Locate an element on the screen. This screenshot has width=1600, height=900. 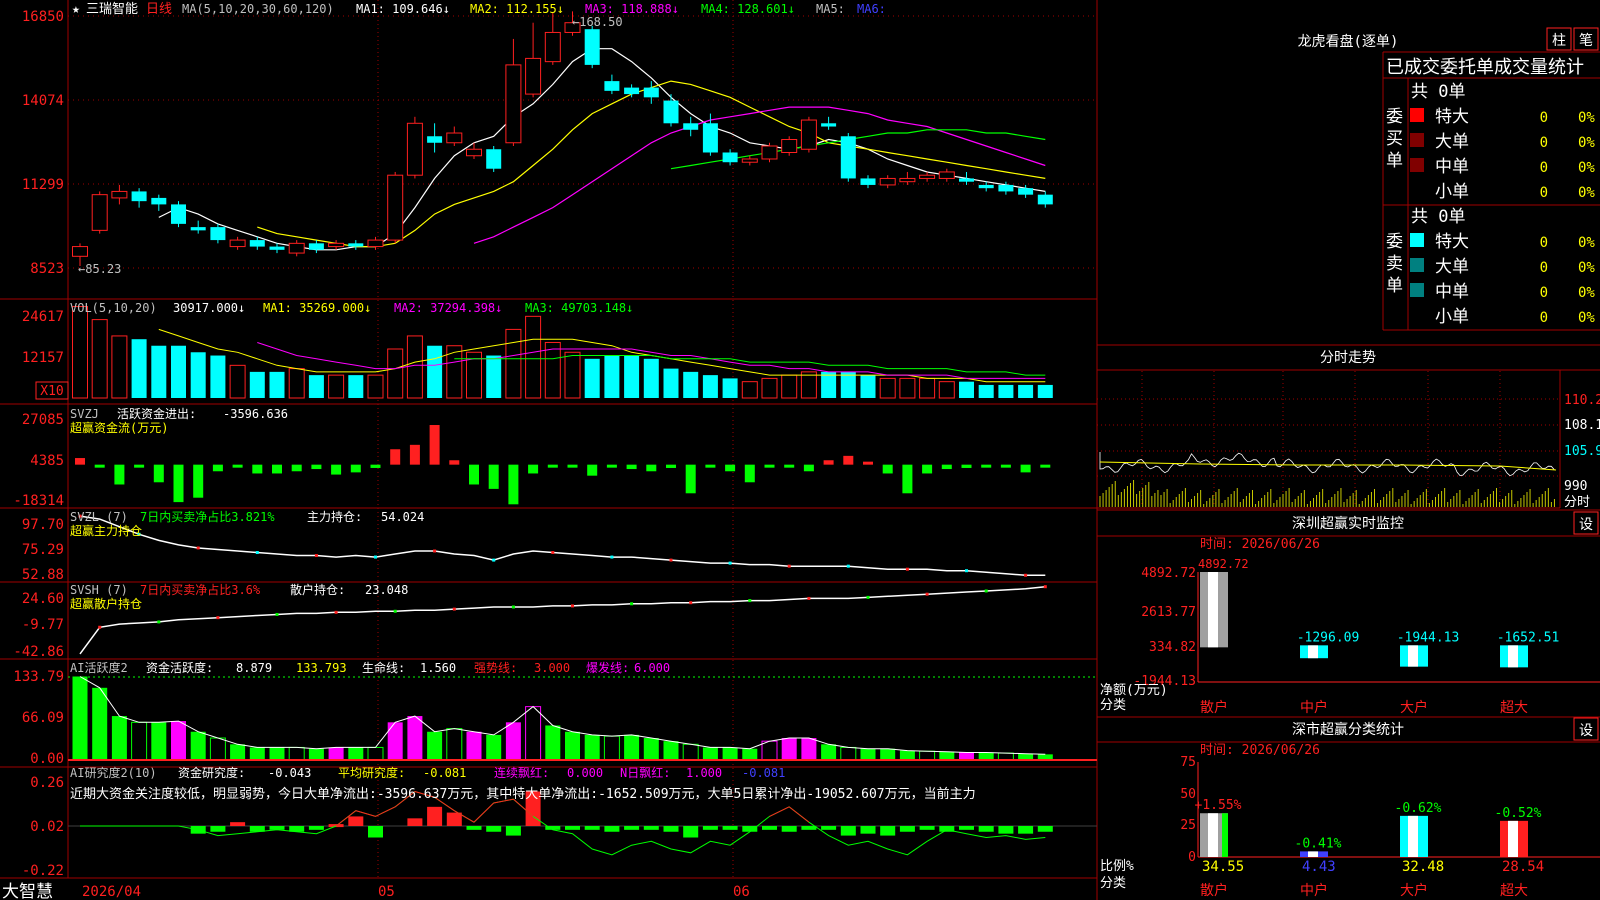
monitor-unit: 净额(万元) is located at coordinates (1134, 690).